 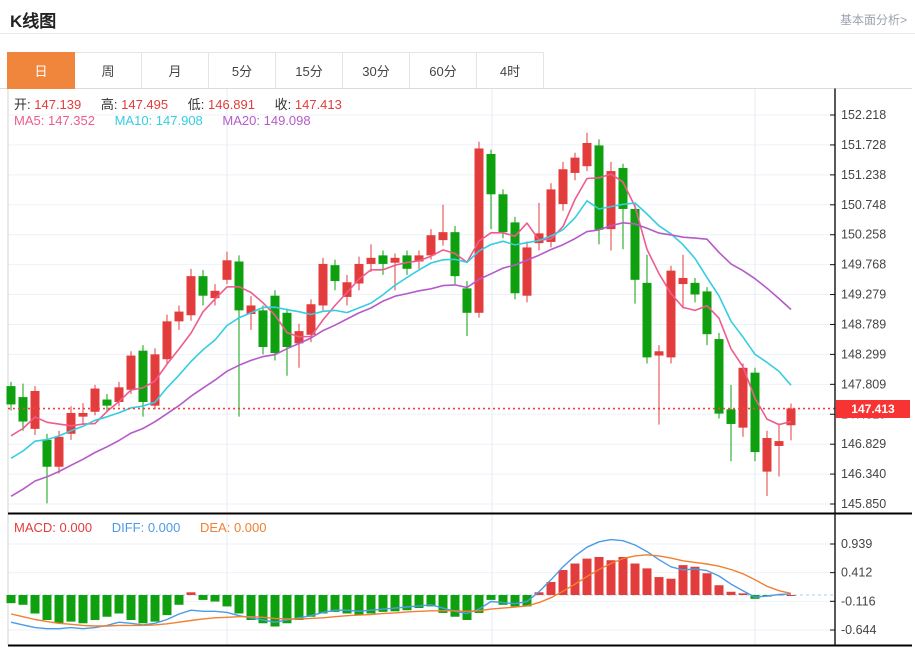 I want to click on price-tick-label: 150.258, so click(x=863, y=235).